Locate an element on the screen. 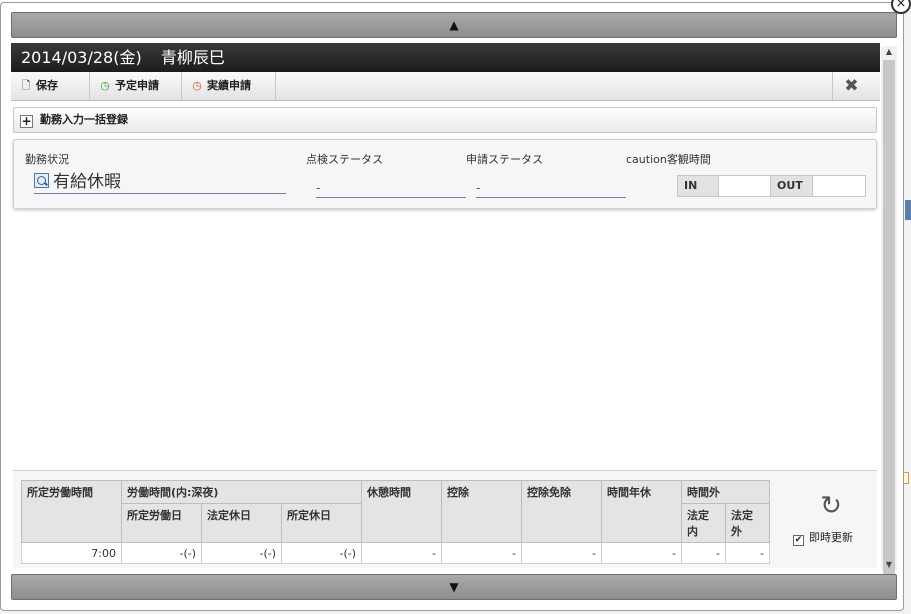 This screenshot has height=614, width=911. title-date: 2014/03/28(金) is located at coordinates (81, 57).